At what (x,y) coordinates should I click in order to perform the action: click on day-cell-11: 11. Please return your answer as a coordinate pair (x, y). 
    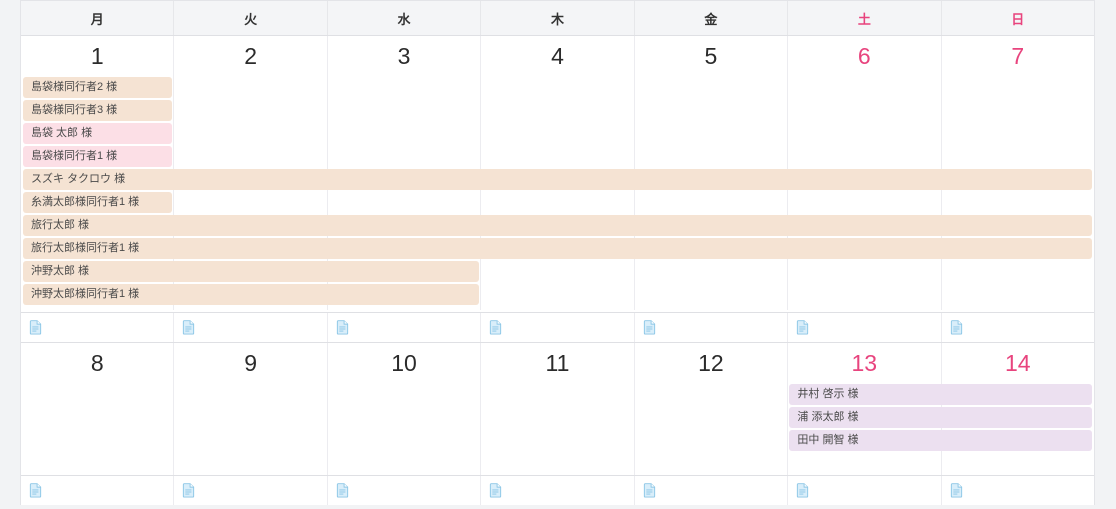
    Looking at the image, I should click on (558, 363).